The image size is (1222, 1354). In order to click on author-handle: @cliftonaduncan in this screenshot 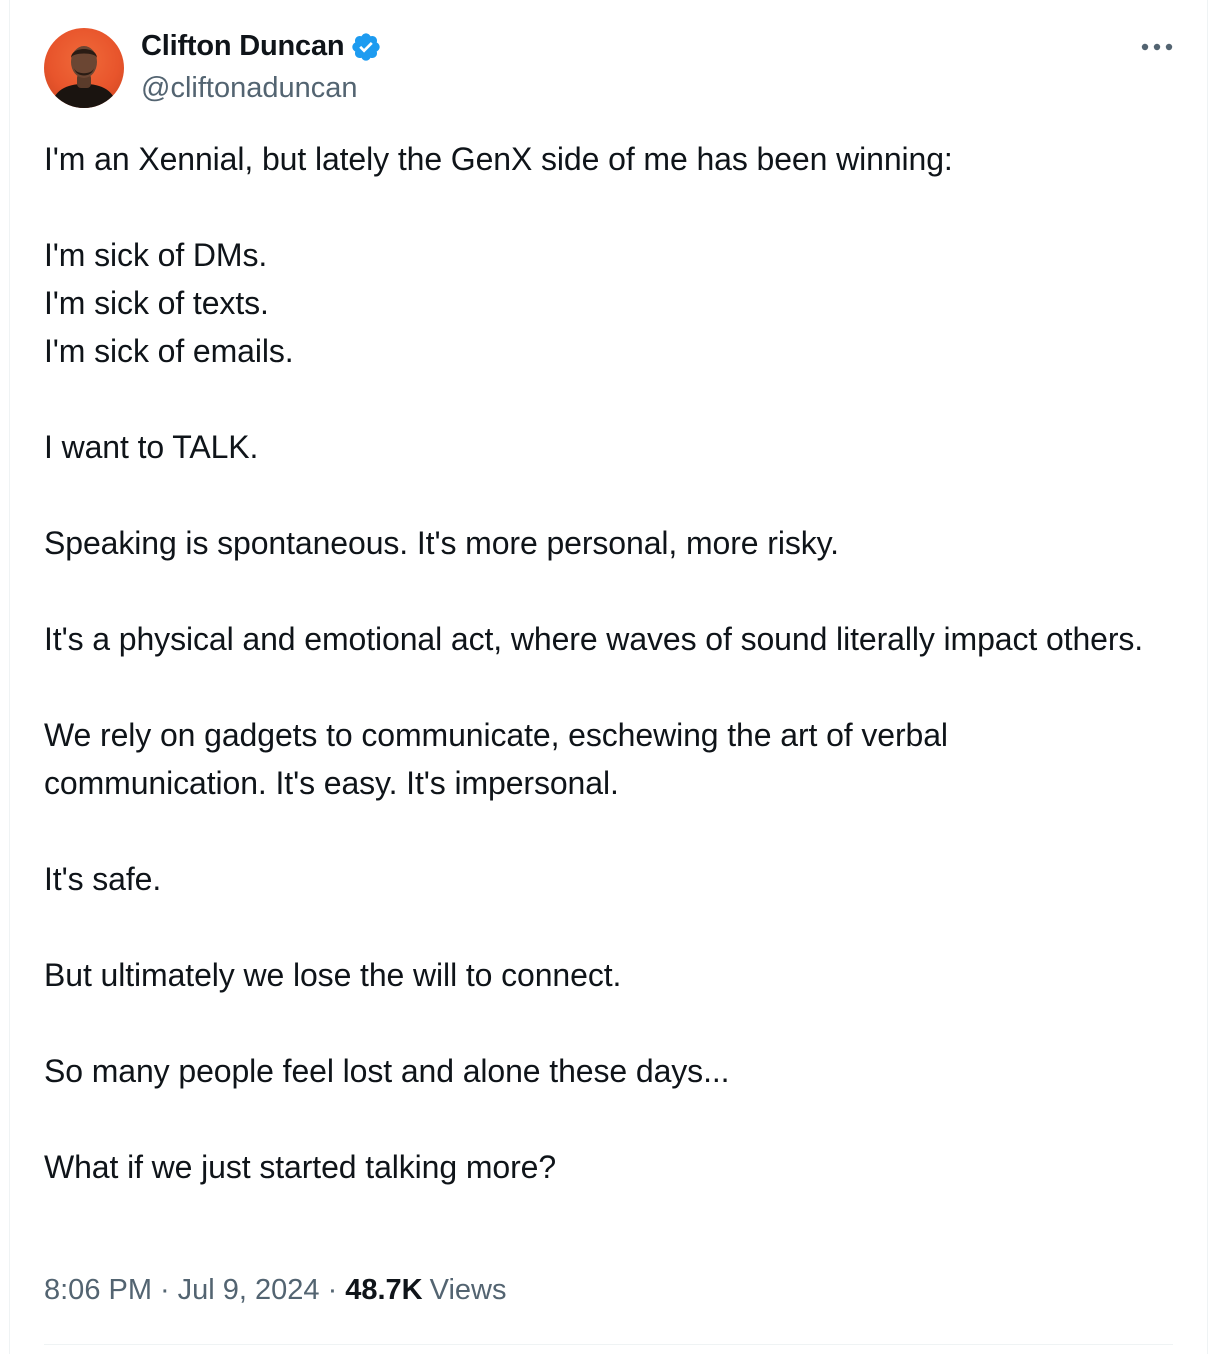, I will do `click(249, 88)`.